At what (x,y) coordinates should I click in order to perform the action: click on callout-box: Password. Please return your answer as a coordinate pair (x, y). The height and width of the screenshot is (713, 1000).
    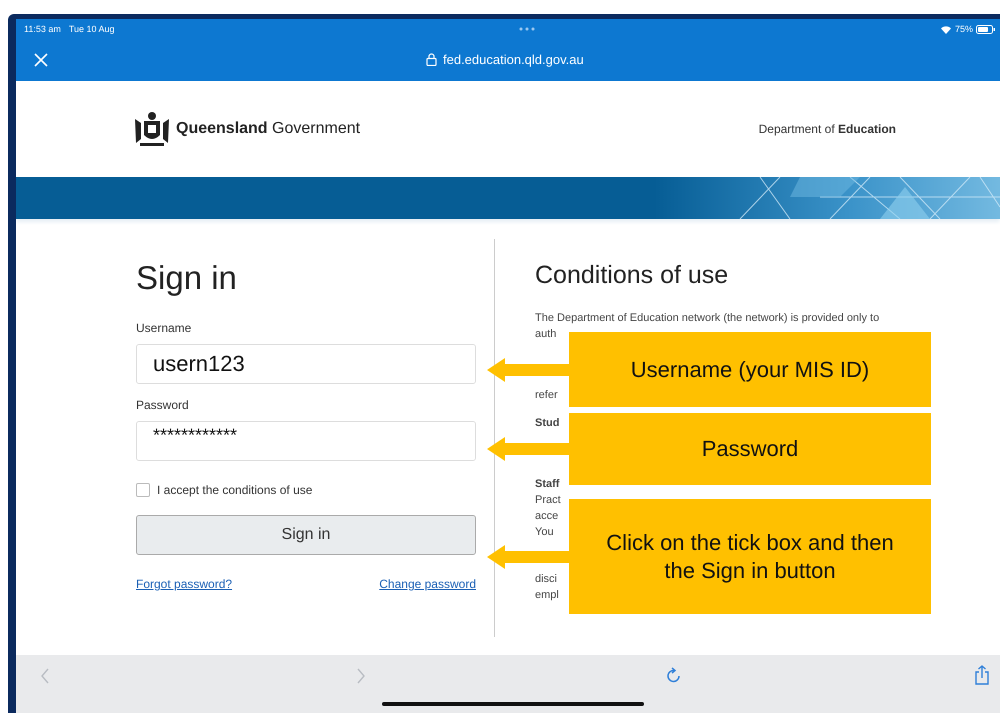
    Looking at the image, I should click on (750, 449).